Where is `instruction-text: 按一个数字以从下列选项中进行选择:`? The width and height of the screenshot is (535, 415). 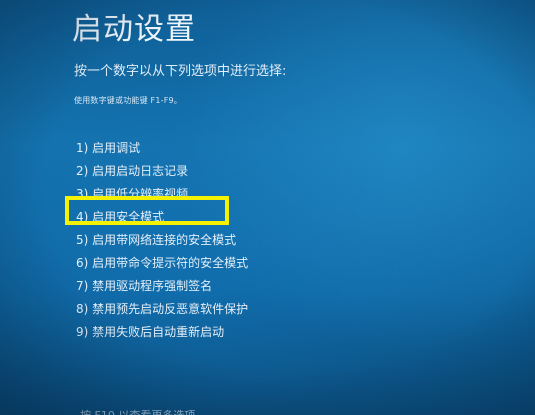
instruction-text: 按一个数字以从下列选项中进行选择: is located at coordinates (180, 71).